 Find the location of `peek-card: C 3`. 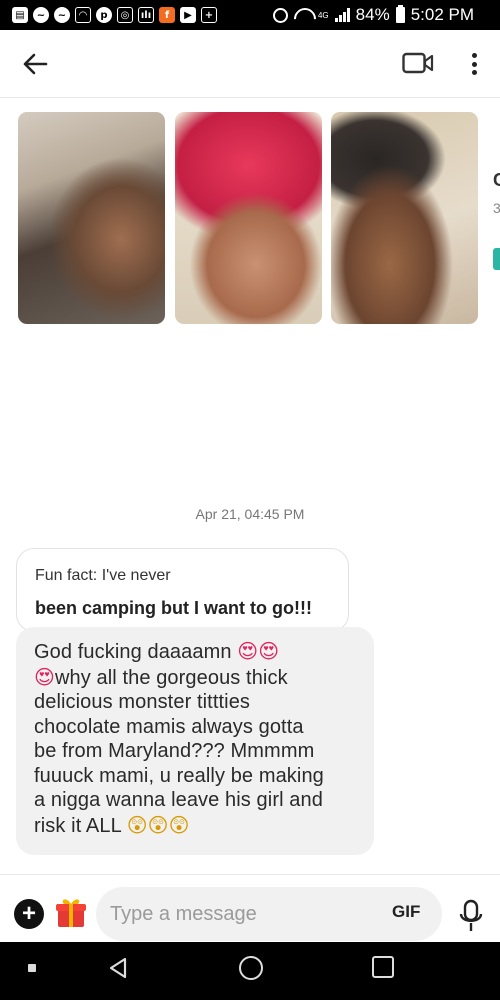

peek-card: C 3 is located at coordinates (496, 220).